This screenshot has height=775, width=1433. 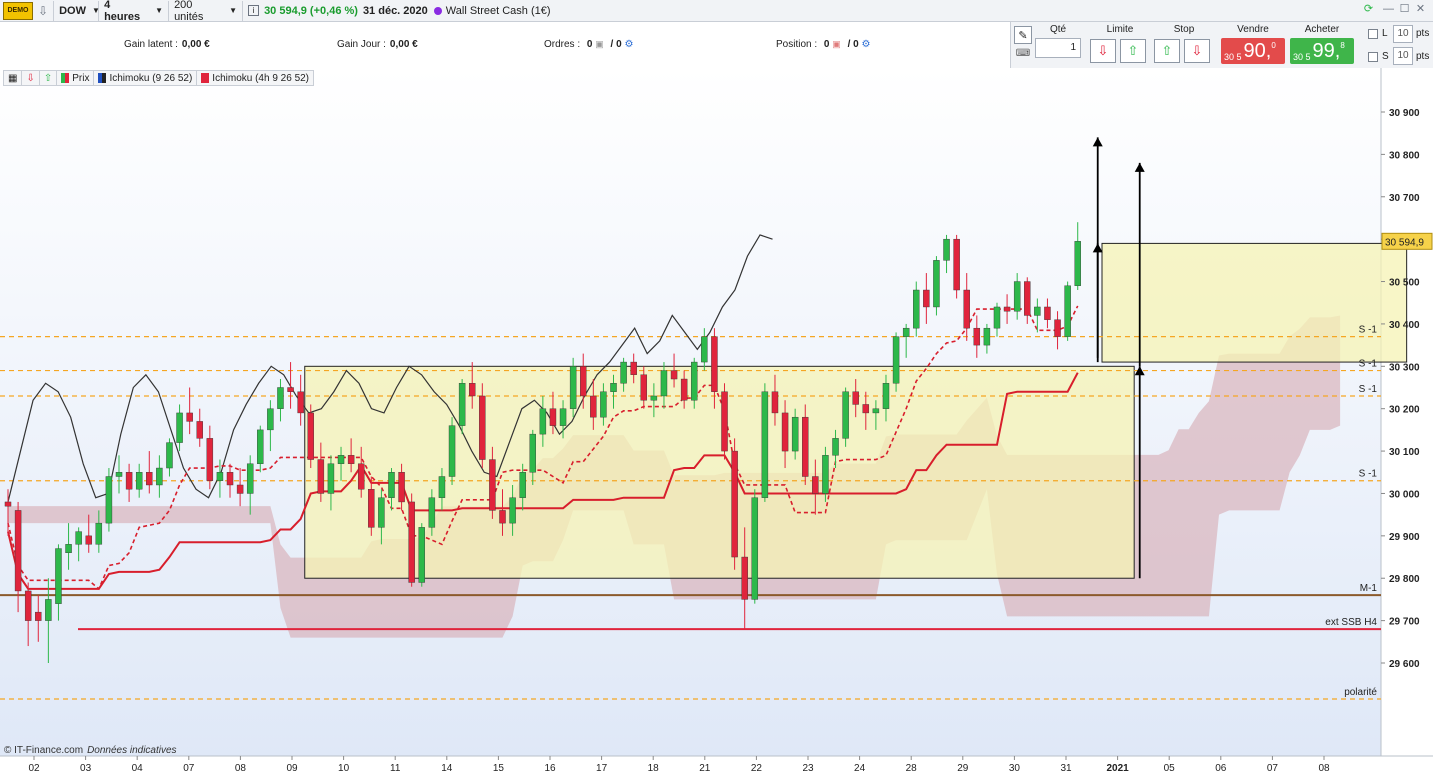 What do you see at coordinates (616, 44) in the screenshot?
I see `ordres-value-b: / 0` at bounding box center [616, 44].